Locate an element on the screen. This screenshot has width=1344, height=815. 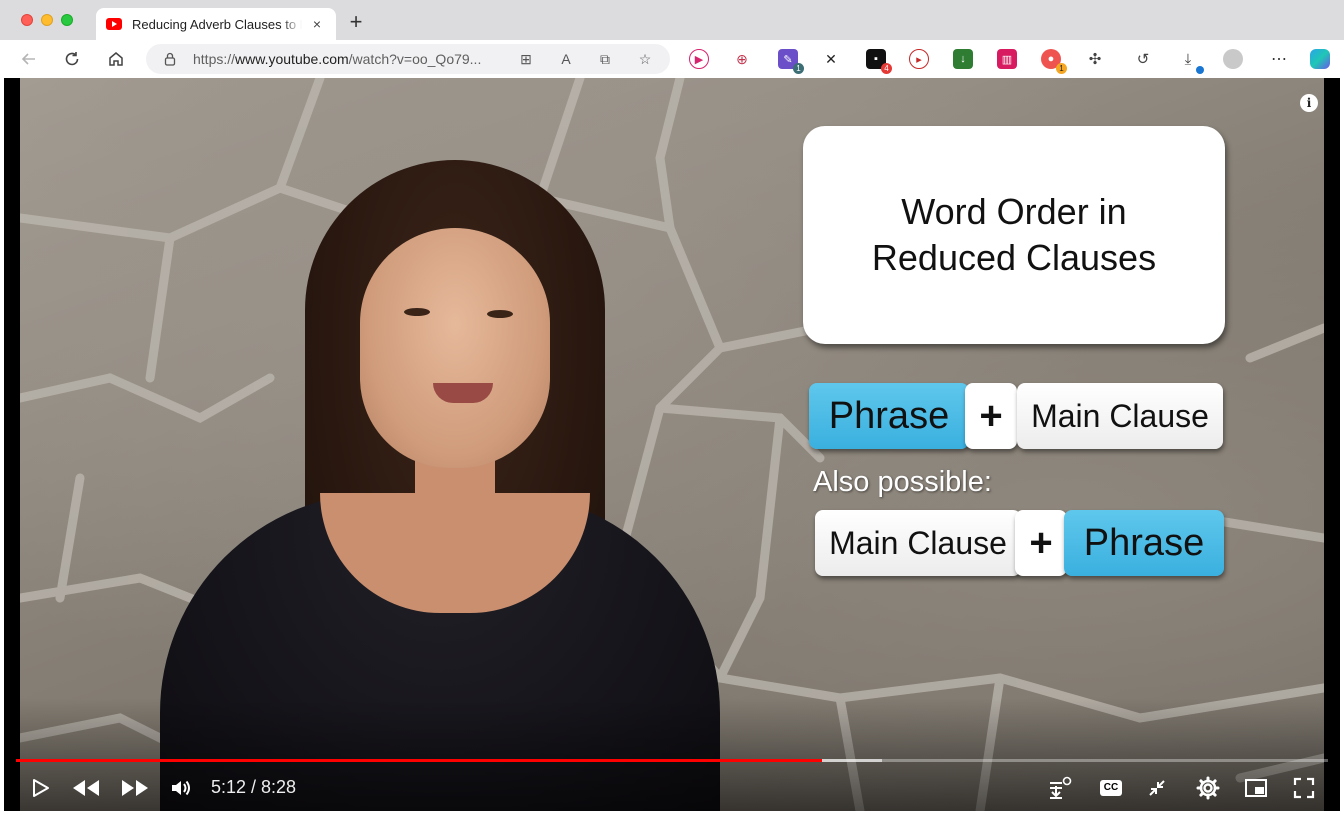
collapse-arrows-icon is located at coordinates (1157, 788).